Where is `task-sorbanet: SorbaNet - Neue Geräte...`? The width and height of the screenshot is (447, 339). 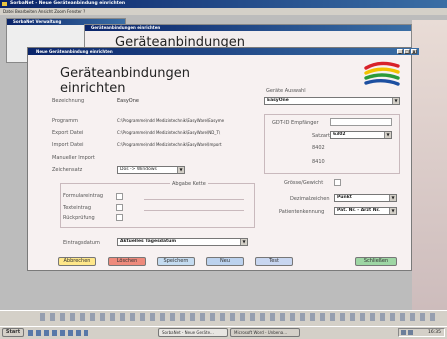
task-sorbanet: SorbaNet - Neue Geräte... is located at coordinates (193, 332).